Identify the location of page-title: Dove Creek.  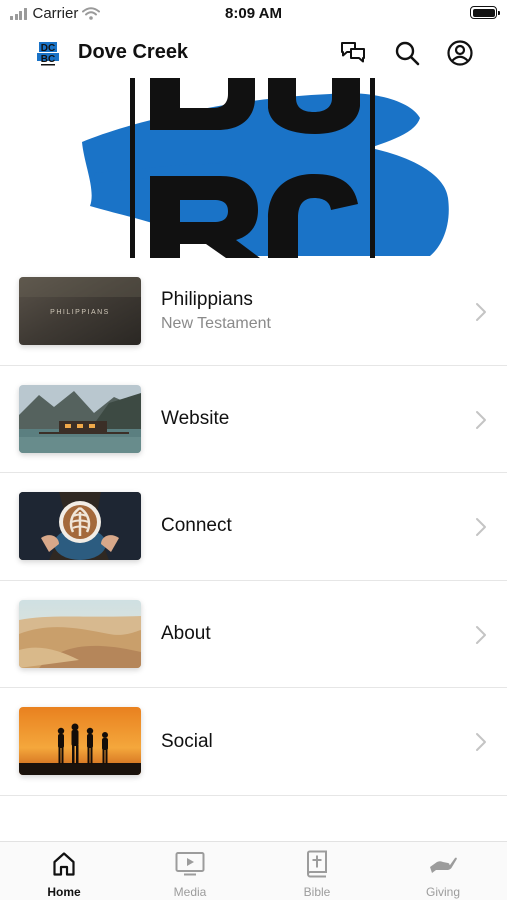
(133, 52).